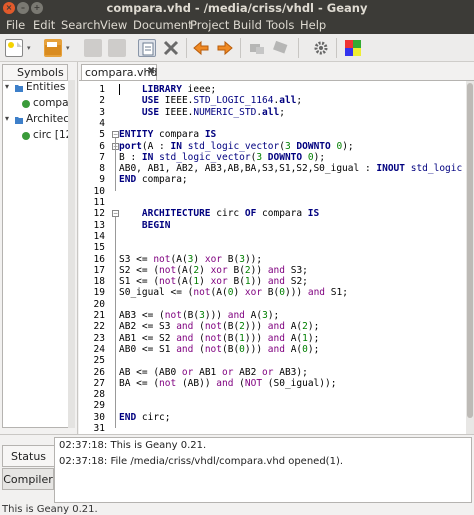 This screenshot has height=515, width=474. What do you see at coordinates (99, 202) in the screenshot?
I see `line-number: 11` at bounding box center [99, 202].